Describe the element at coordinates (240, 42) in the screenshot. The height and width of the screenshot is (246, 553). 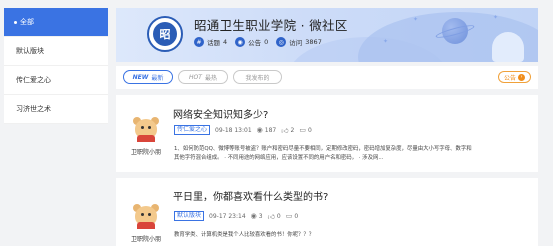
I see `notice-icon: ◉` at that location.